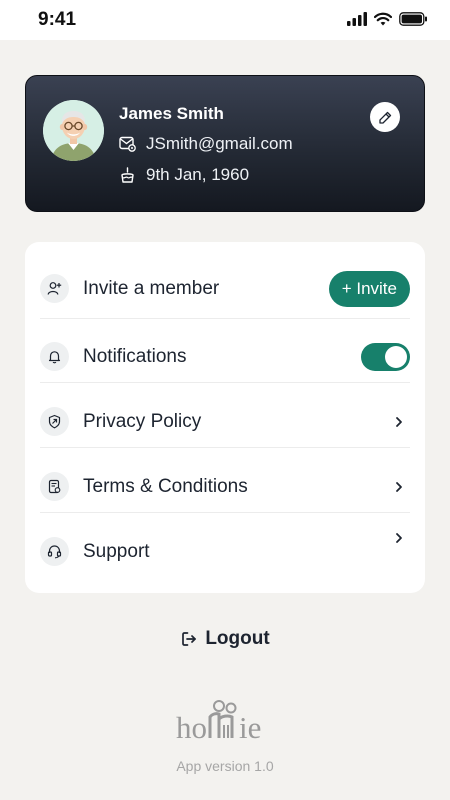 This screenshot has width=450, height=800. I want to click on logout-icon, so click(189, 639).